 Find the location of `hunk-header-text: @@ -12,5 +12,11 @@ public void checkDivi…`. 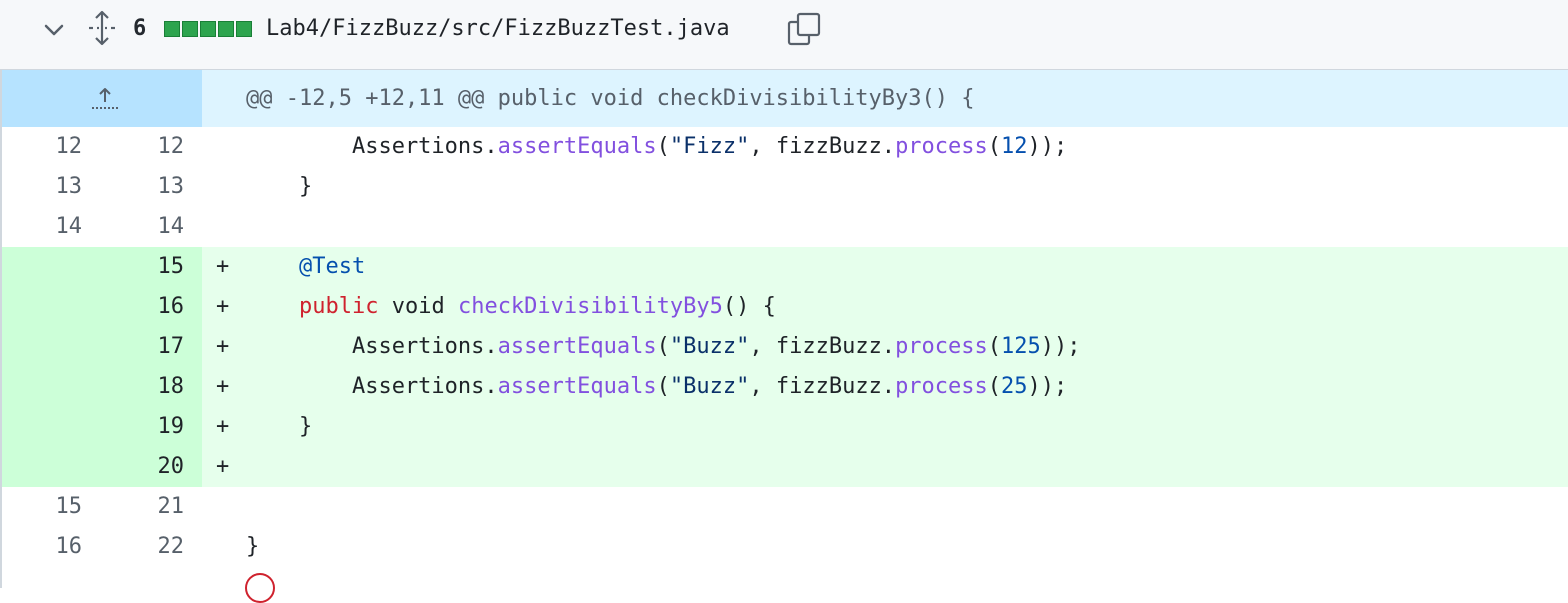

hunk-header-text: @@ -12,5 +12,11 @@ public void checkDivi… is located at coordinates (610, 98).